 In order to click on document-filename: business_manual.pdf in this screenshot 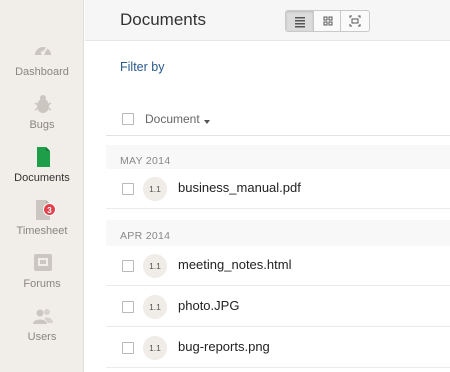, I will do `click(239, 187)`.